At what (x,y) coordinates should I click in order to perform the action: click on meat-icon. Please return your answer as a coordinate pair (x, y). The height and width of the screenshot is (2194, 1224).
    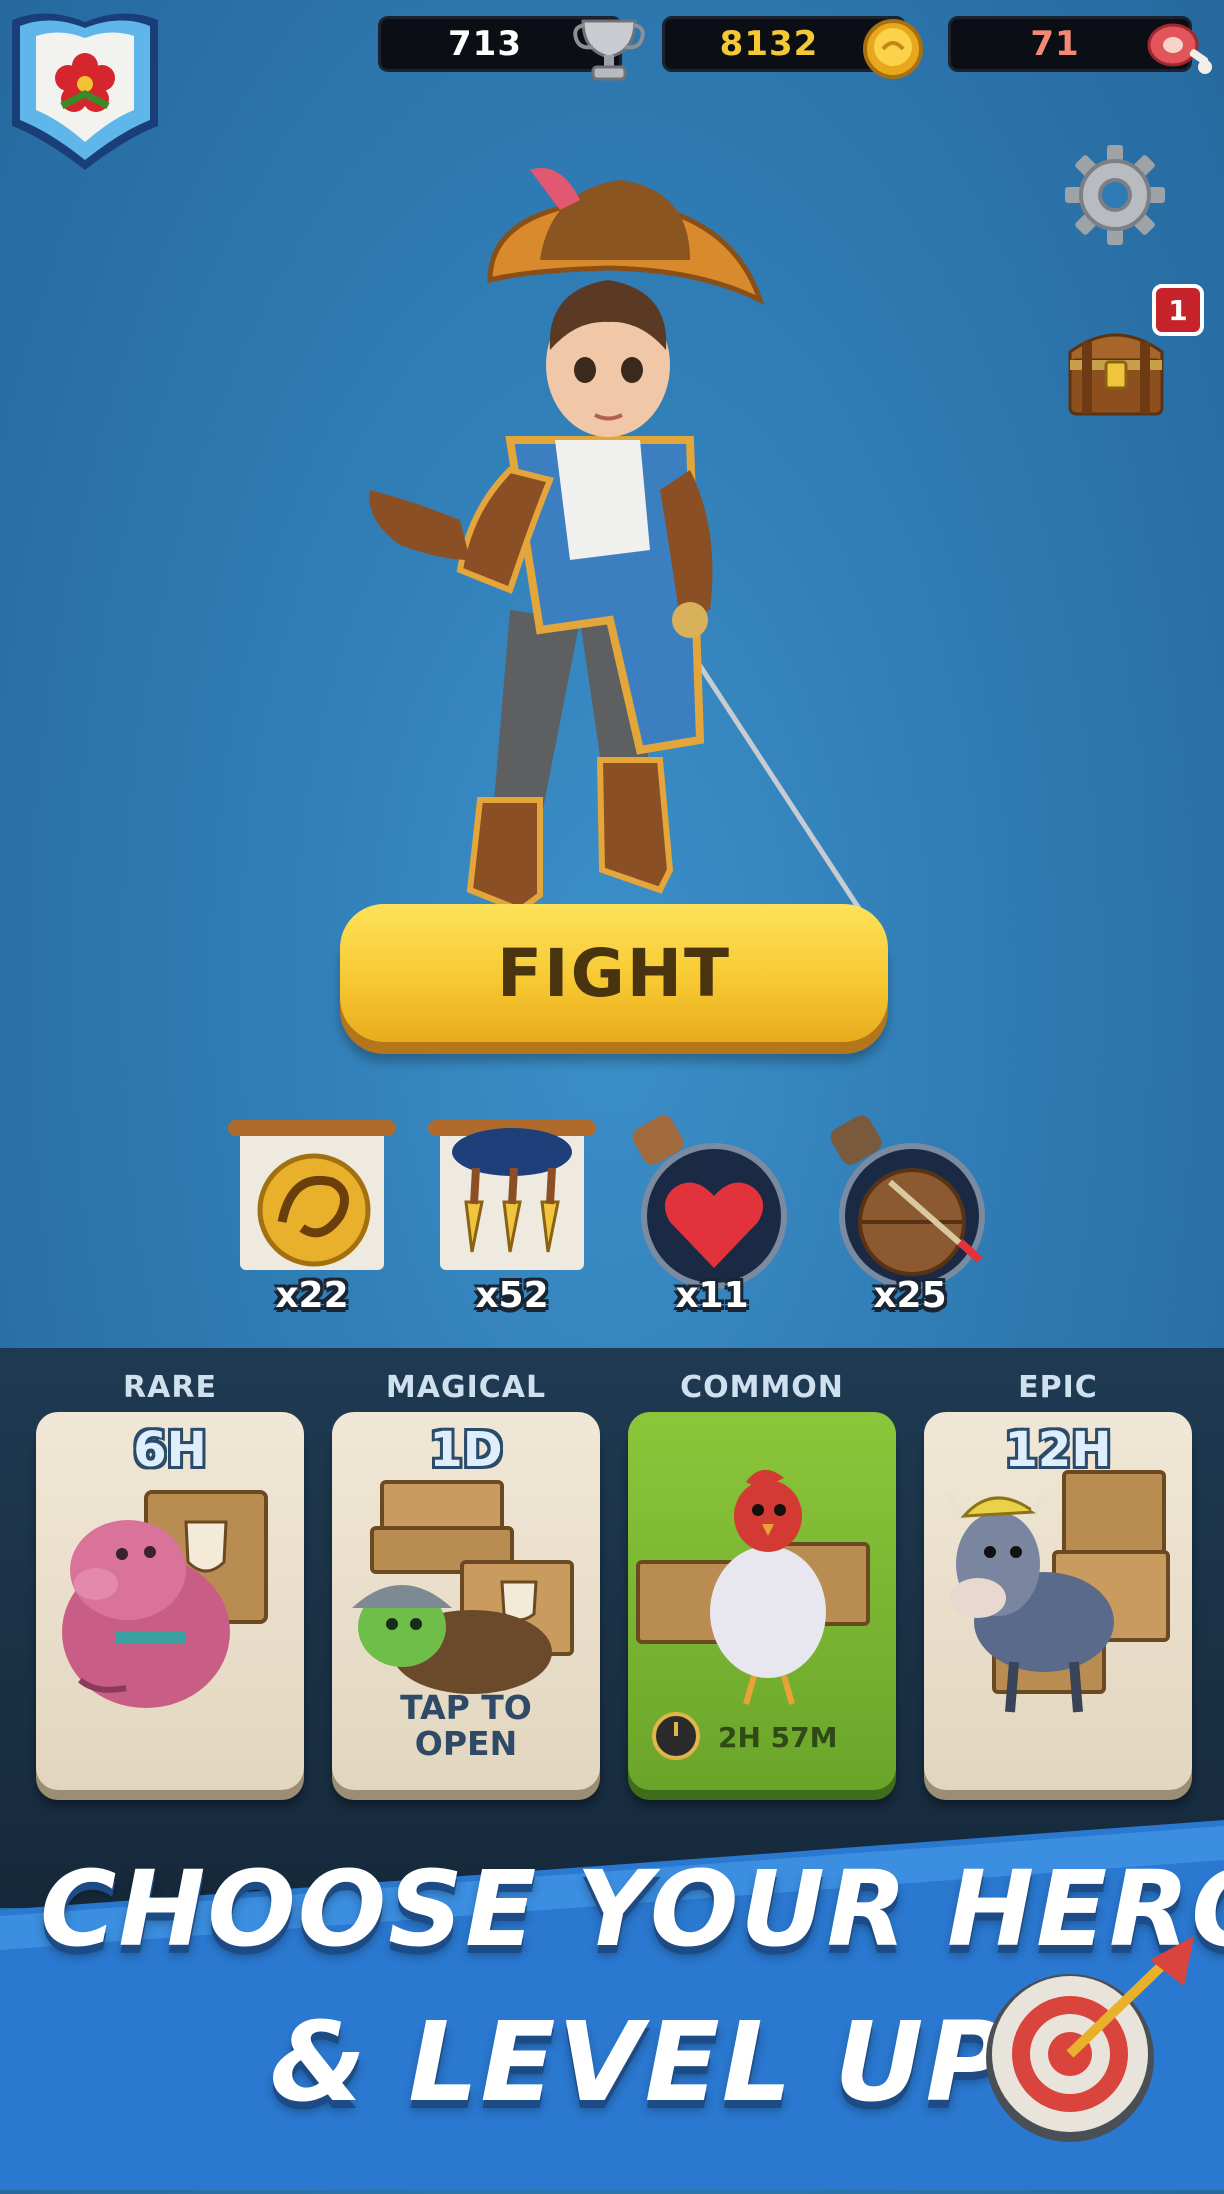
    Looking at the image, I should click on (1179, 48).